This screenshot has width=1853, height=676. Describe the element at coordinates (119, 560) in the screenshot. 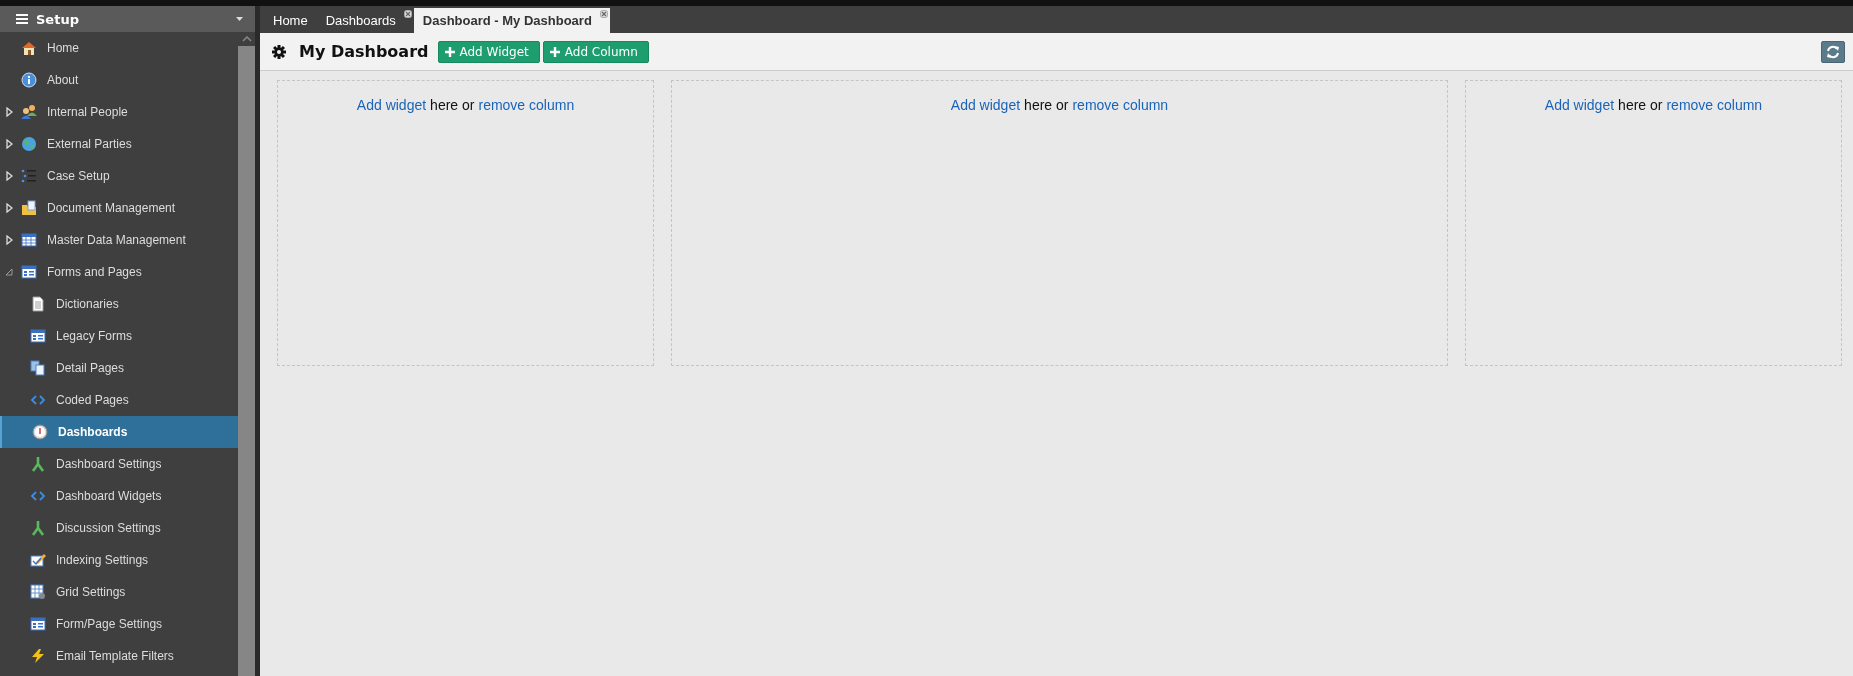

I see `sidebar-item: Indexing Settings` at that location.